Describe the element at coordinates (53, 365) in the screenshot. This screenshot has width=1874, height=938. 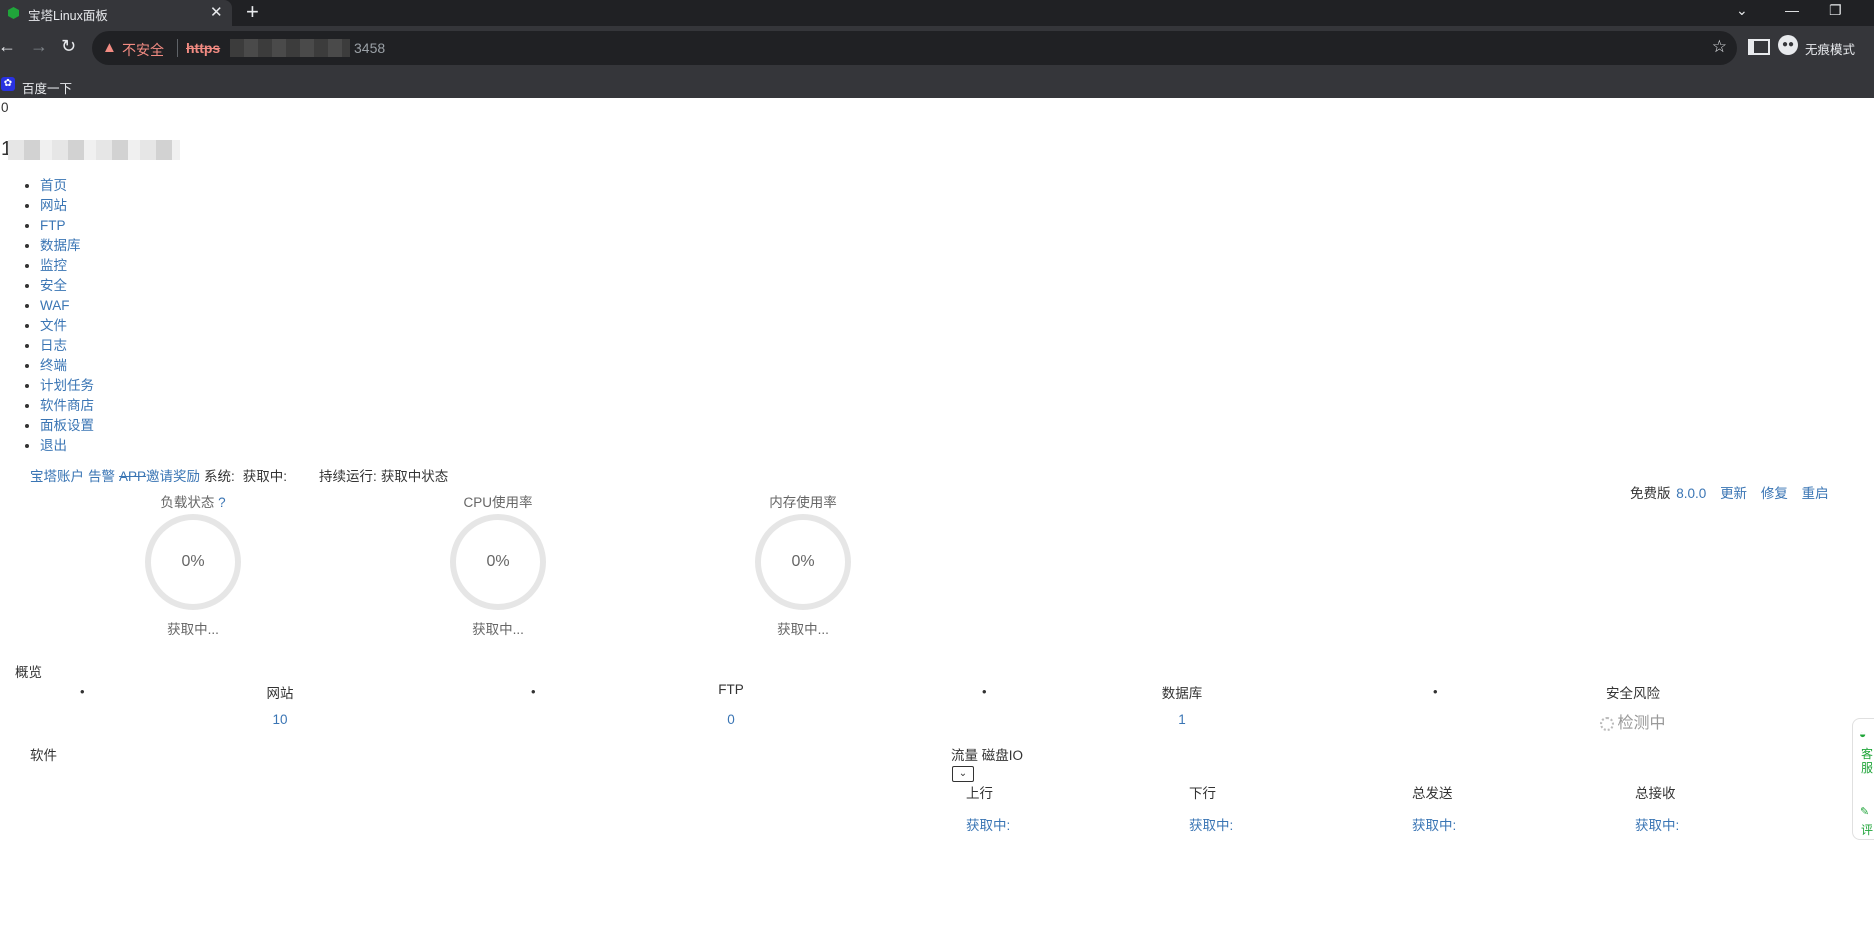
I see `menu-link-terminal: 终端` at that location.